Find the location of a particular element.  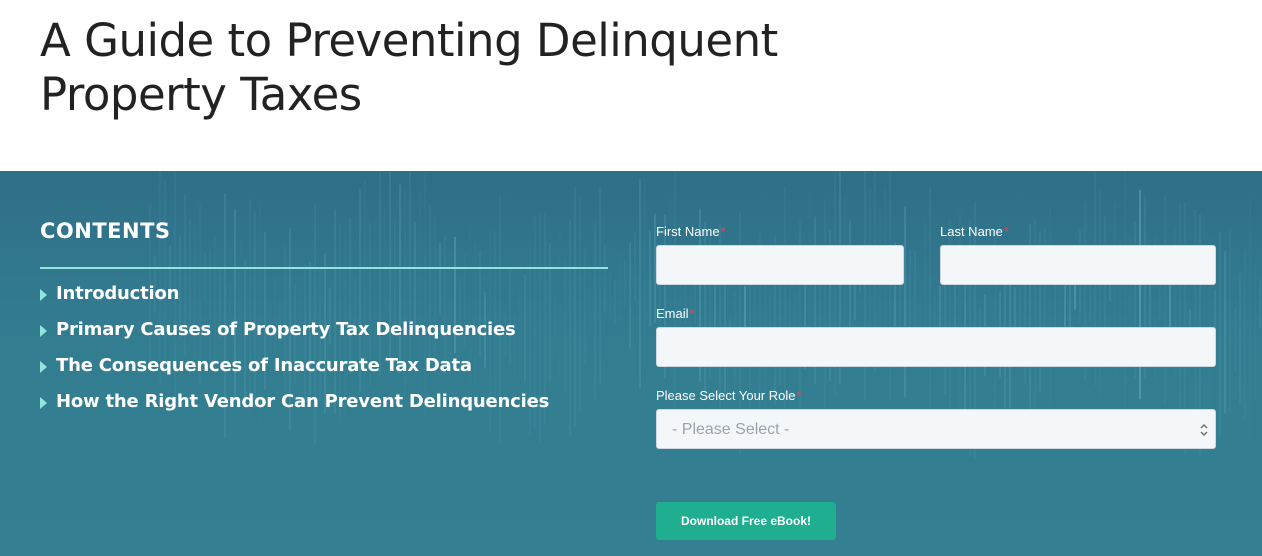

email-label-text: Email is located at coordinates (672, 313).